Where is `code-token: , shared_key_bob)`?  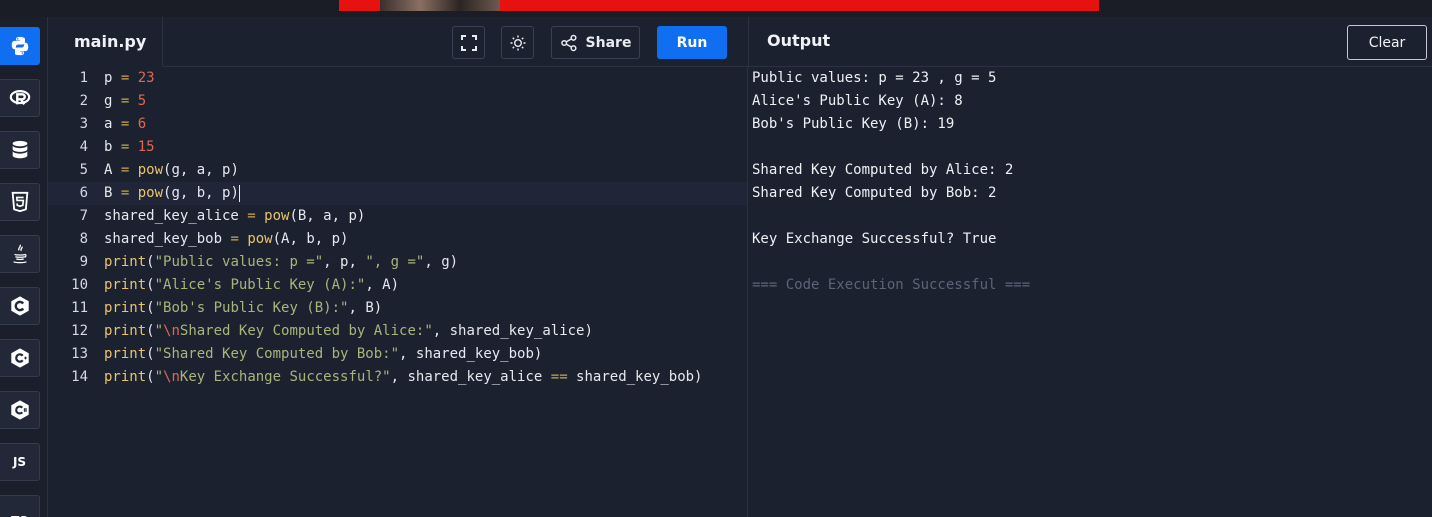 code-token: , shared_key_bob) is located at coordinates (471, 354).